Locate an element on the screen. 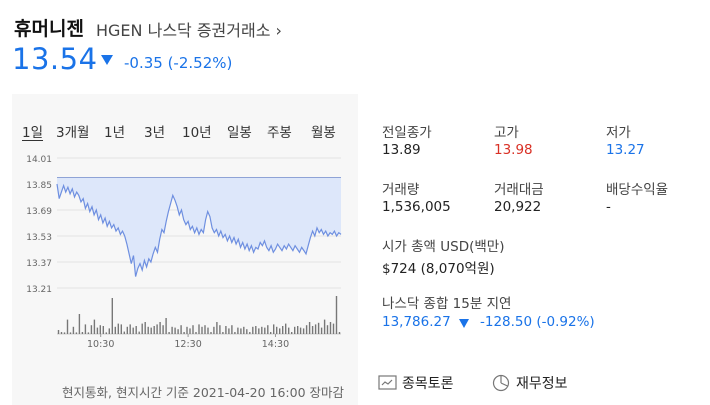 The height and width of the screenshot is (405, 710). down-triangle-icon is located at coordinates (464, 323).